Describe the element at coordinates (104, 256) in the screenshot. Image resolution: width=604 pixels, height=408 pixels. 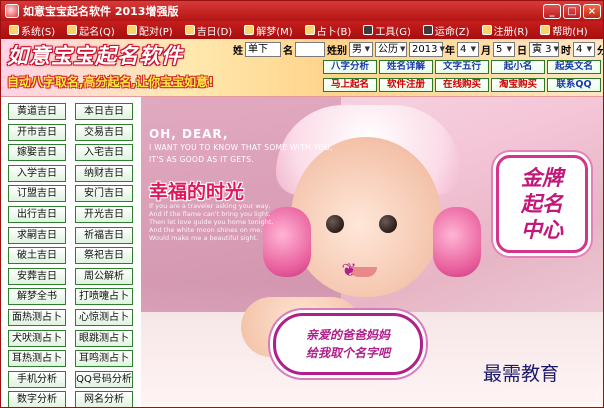
I see `side-button: 祭祀吉日` at that location.